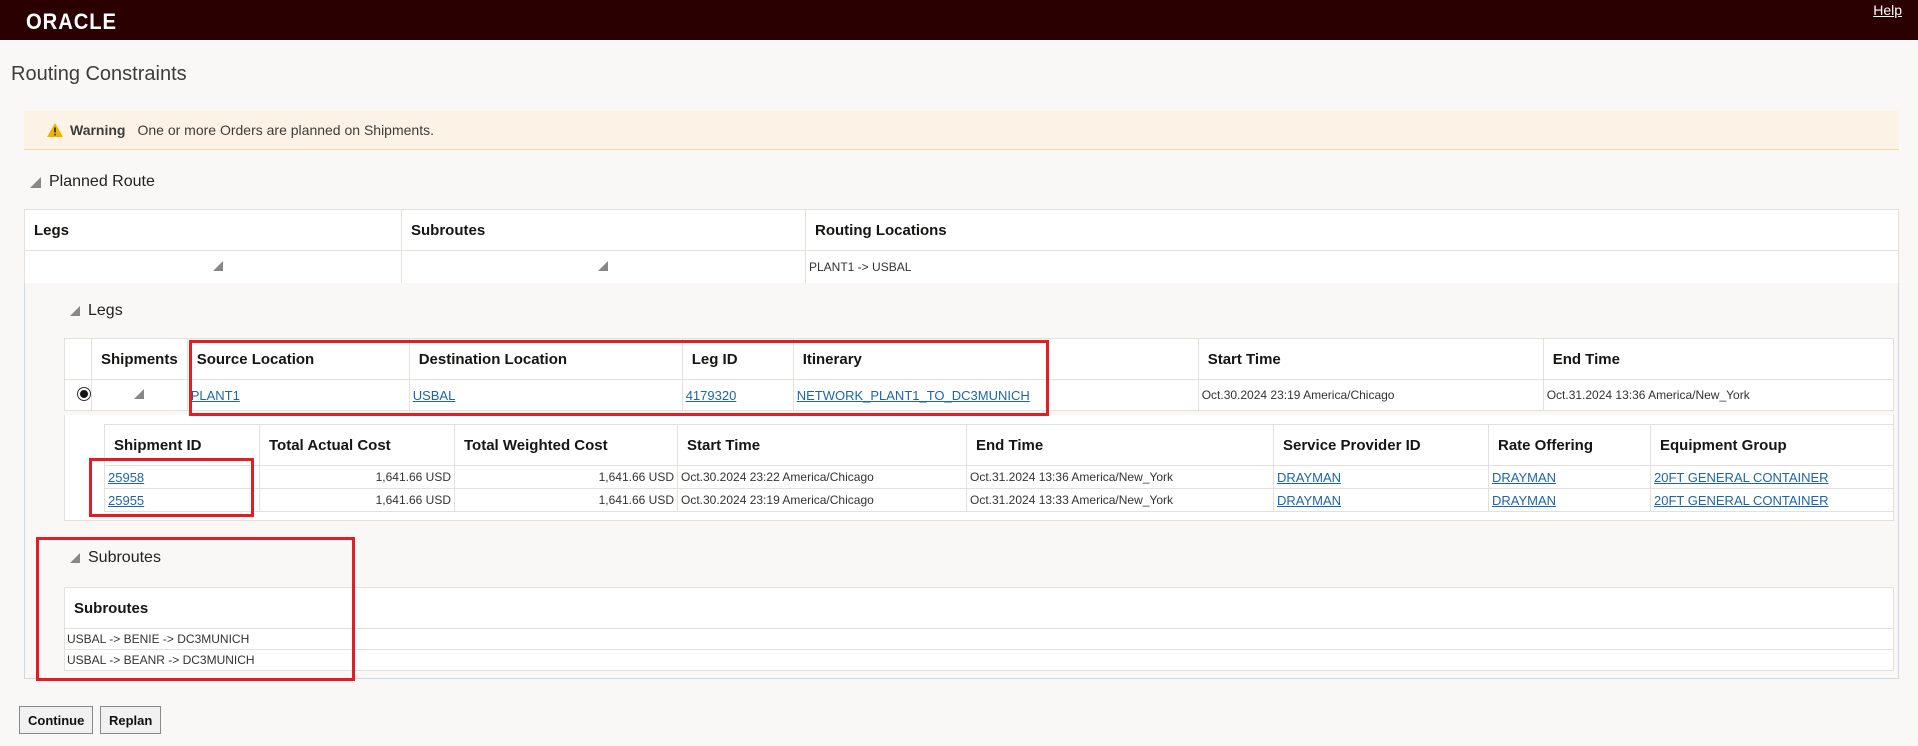  I want to click on shipment-id-cell: 25955, so click(182, 500).